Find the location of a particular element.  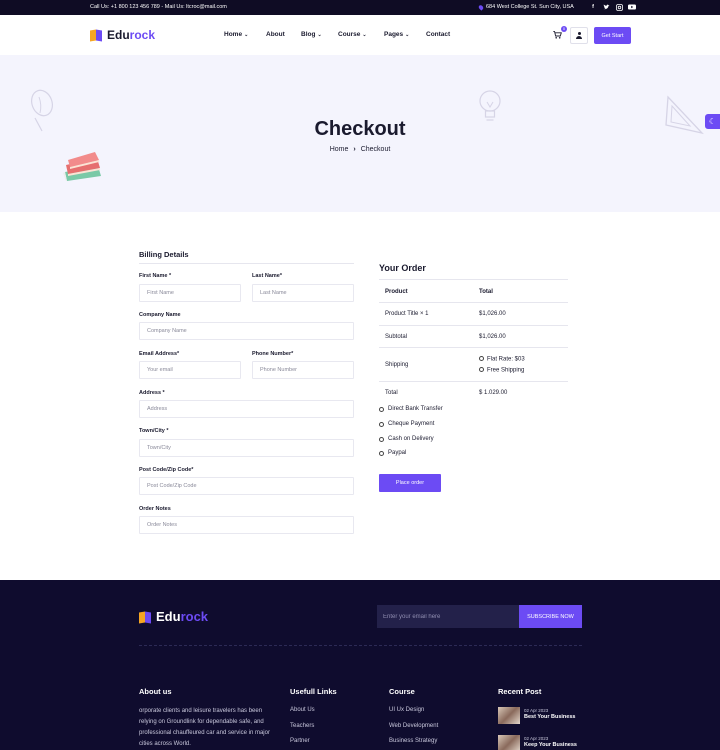

cart-icon is located at coordinates (558, 36).